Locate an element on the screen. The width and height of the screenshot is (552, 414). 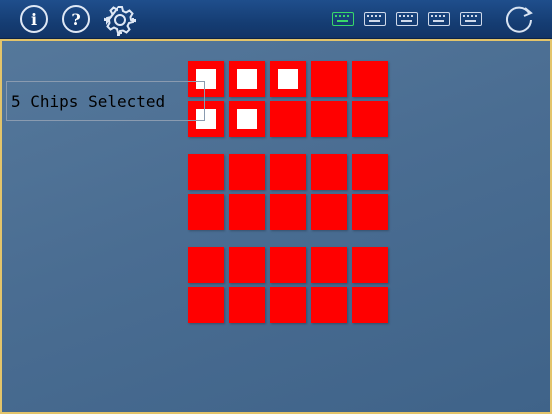
refresh-icon is located at coordinates (519, 19).